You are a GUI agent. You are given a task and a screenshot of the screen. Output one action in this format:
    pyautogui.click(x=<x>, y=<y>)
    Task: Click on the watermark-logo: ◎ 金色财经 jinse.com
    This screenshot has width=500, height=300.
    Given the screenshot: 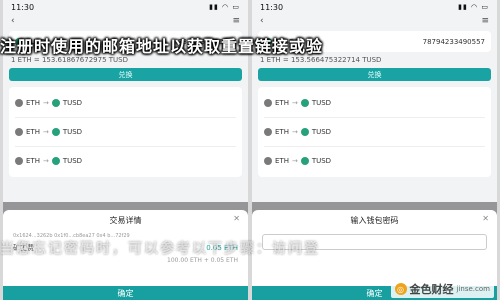 What is the action you would take?
    pyautogui.click(x=442, y=289)
    